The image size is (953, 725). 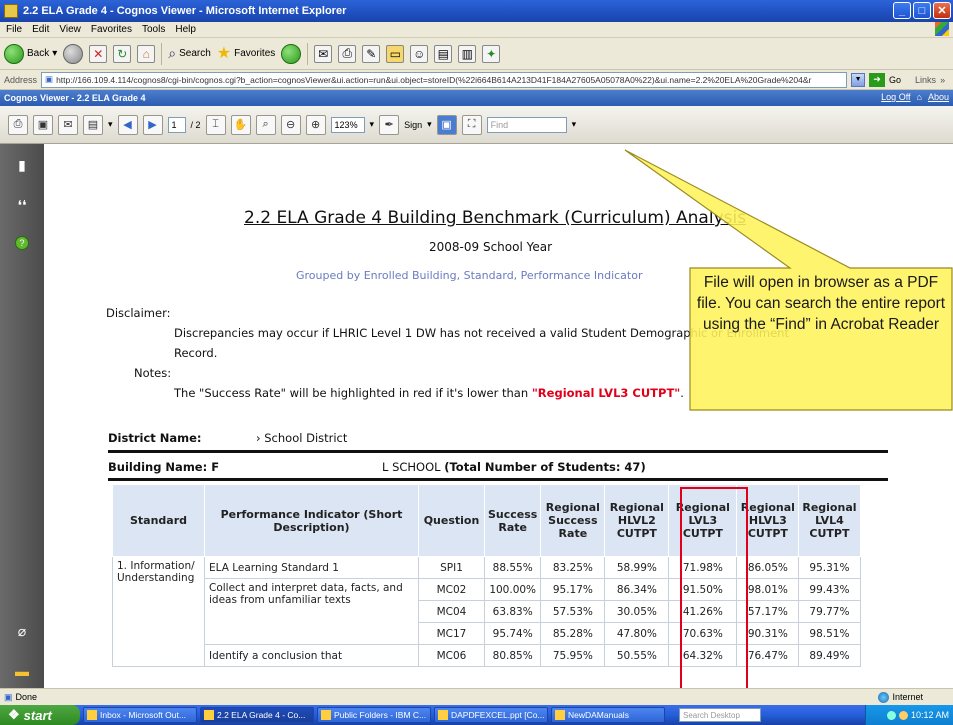 I want to click on prev-page-icon: ◀, so click(x=127, y=124).